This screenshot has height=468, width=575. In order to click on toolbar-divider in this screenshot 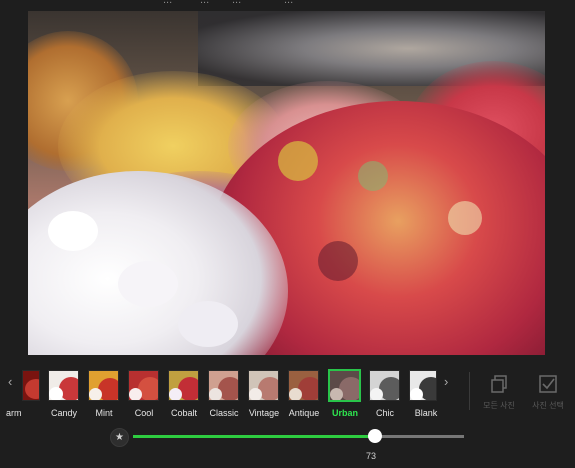, I will do `click(469, 391)`.